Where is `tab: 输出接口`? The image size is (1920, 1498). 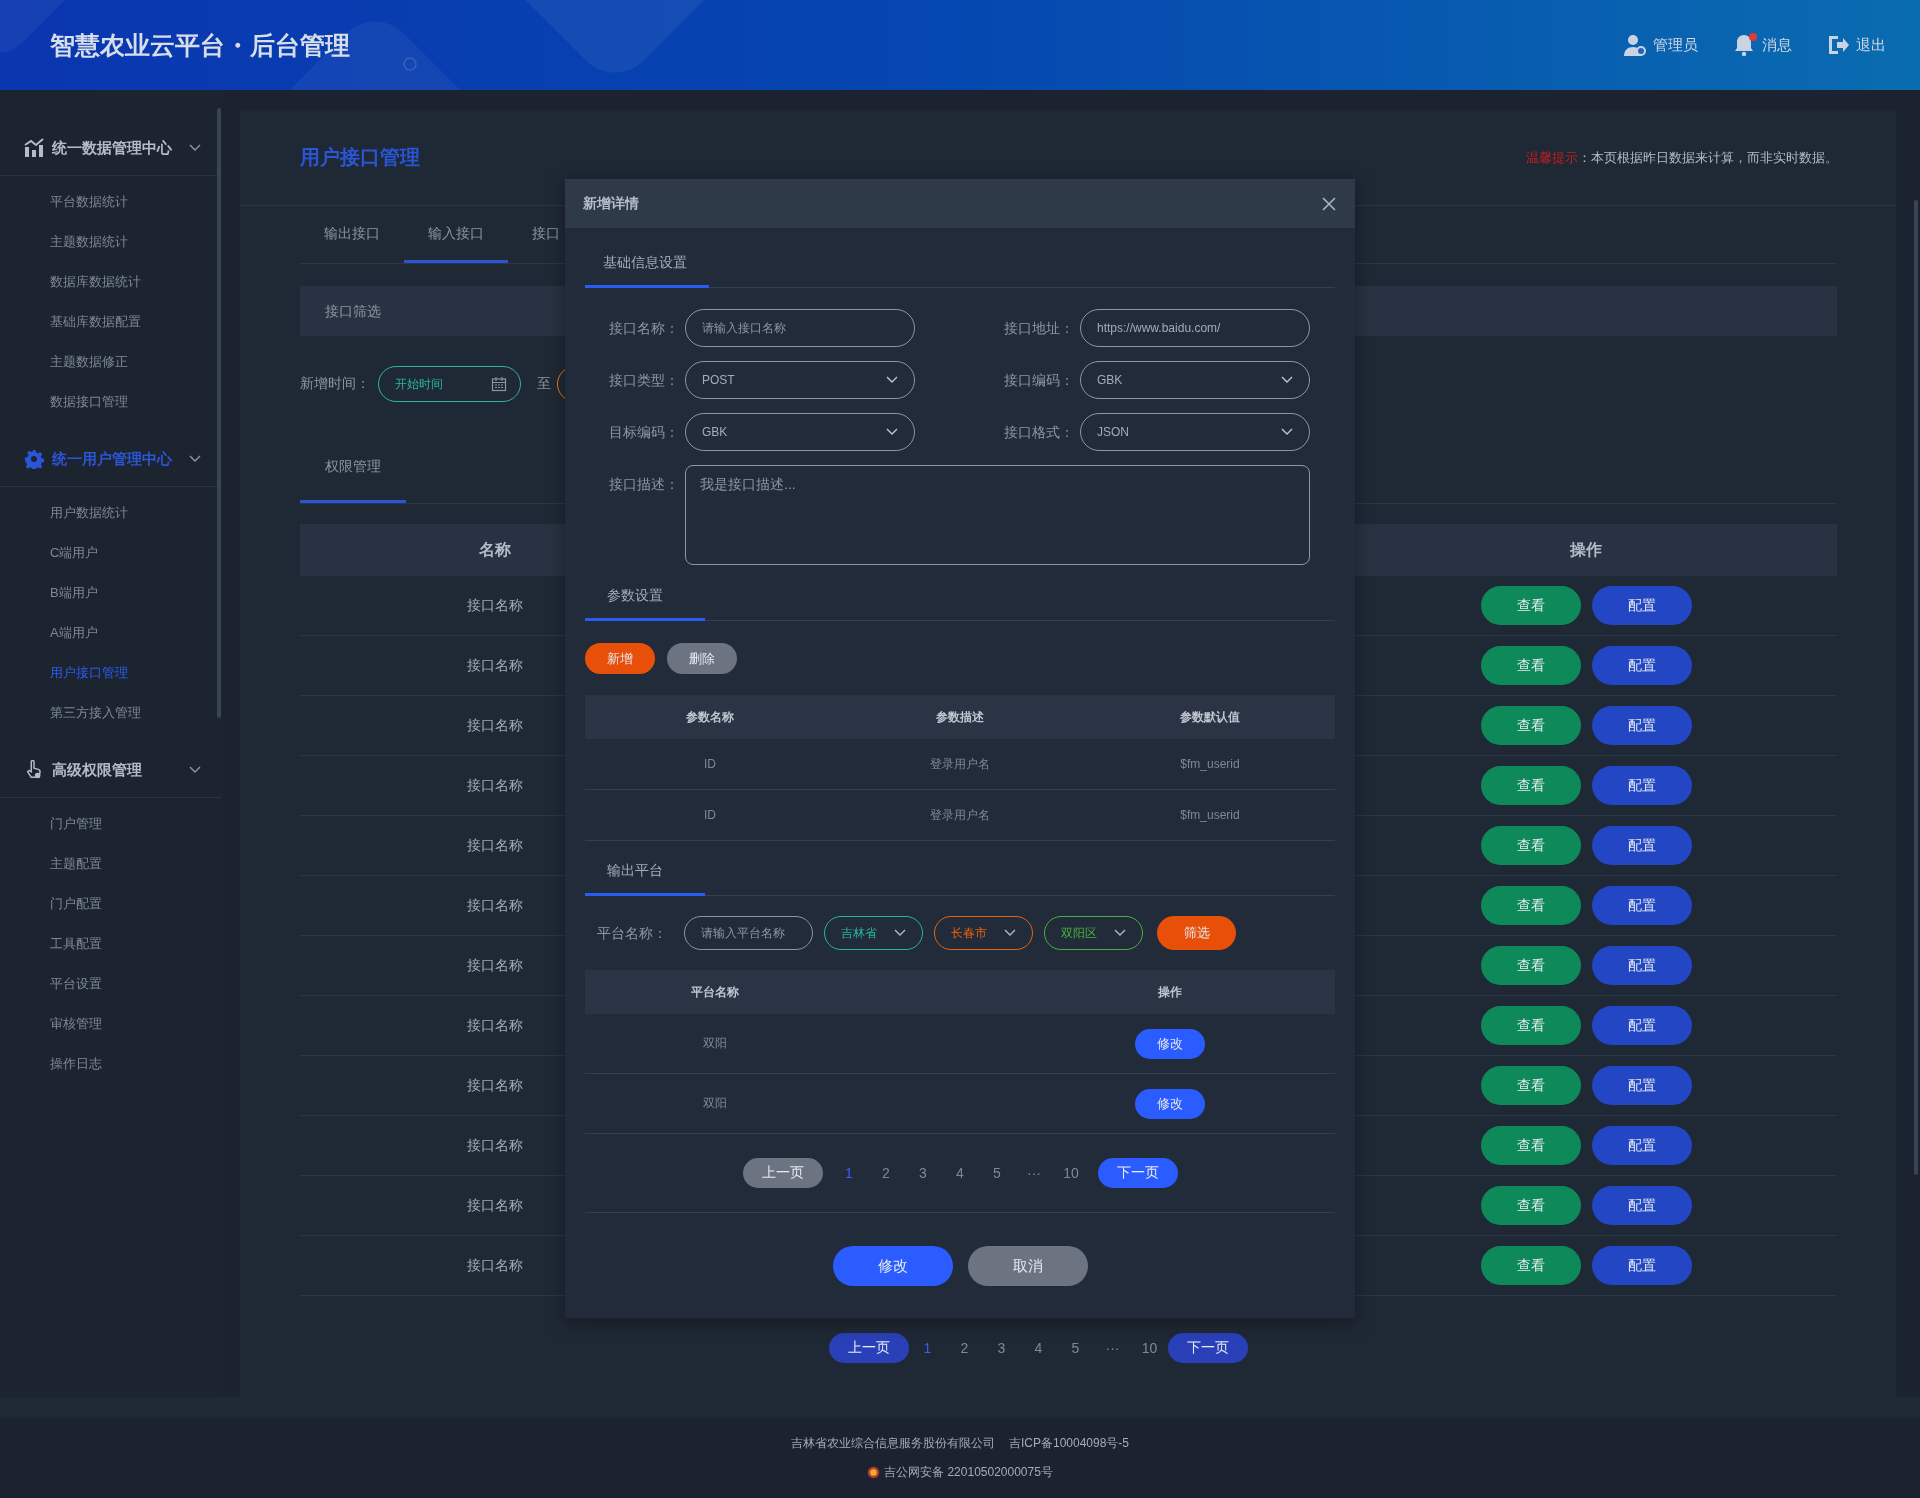
tab: 输出接口 is located at coordinates (352, 234).